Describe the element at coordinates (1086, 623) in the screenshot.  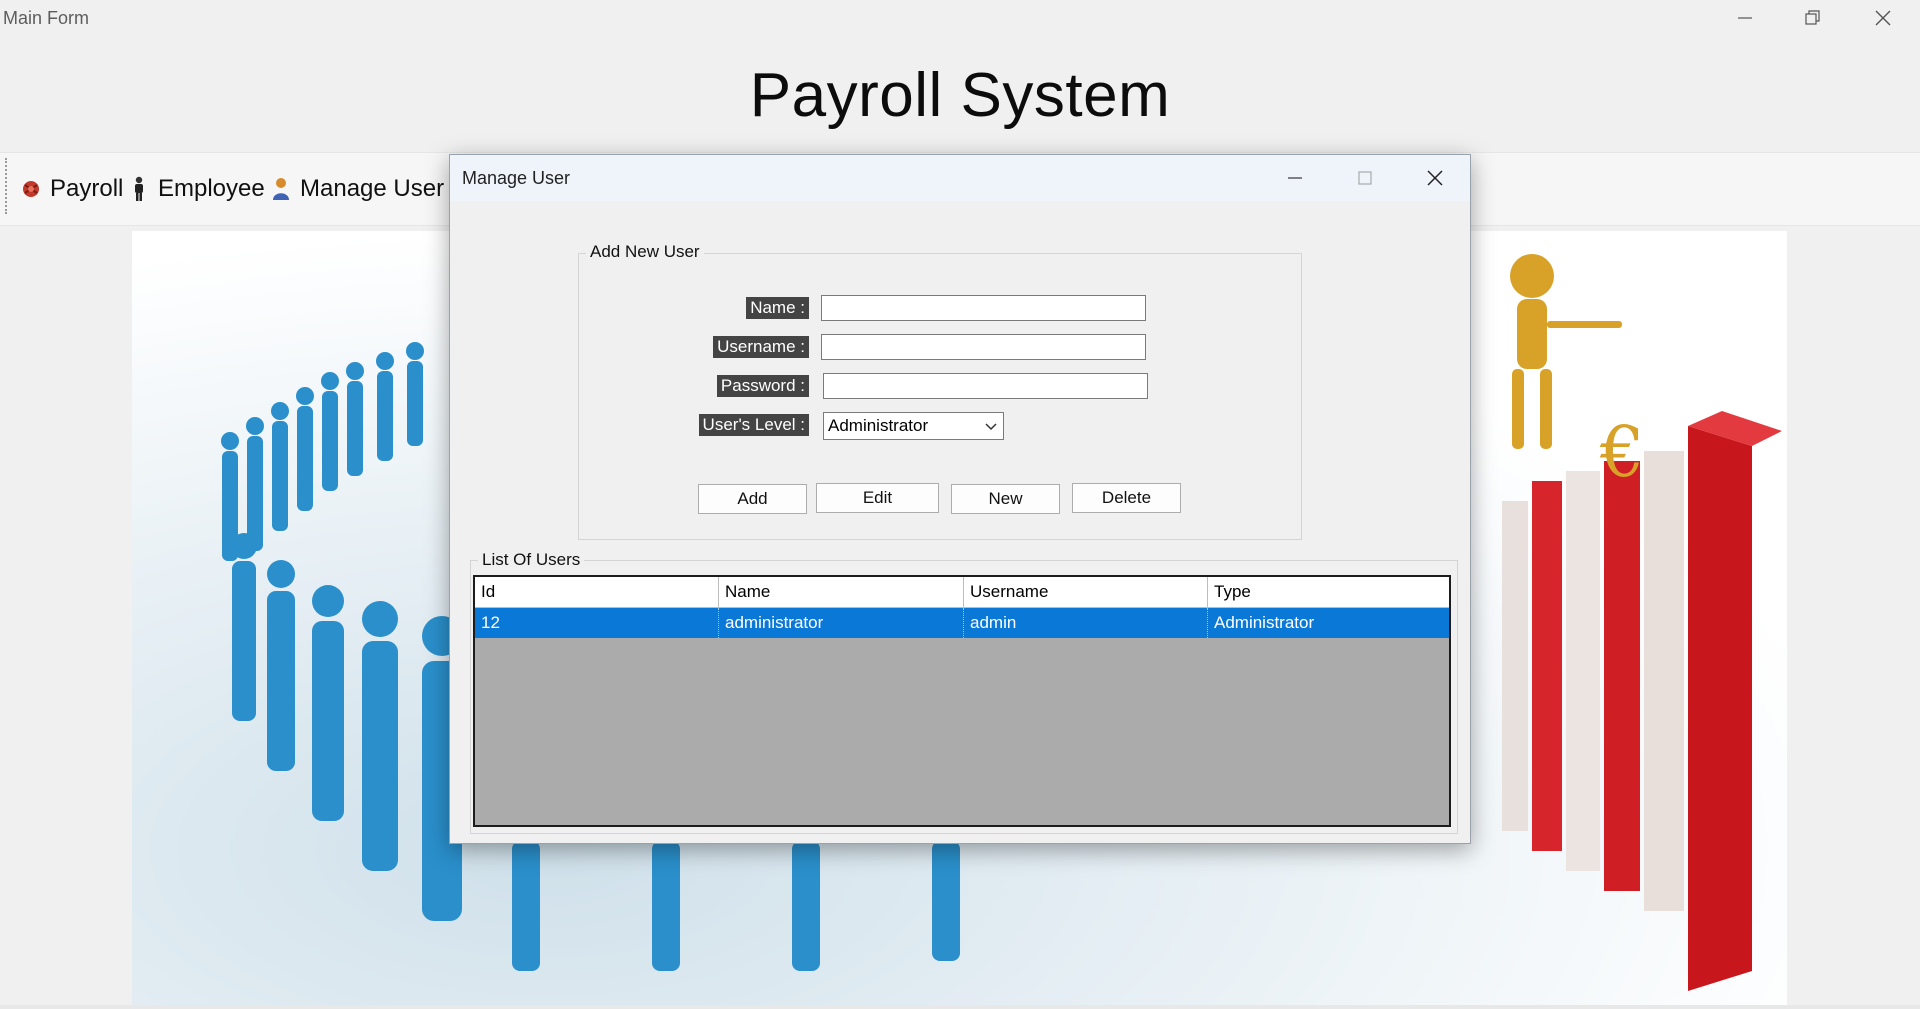
I see `cell-username: admin` at that location.